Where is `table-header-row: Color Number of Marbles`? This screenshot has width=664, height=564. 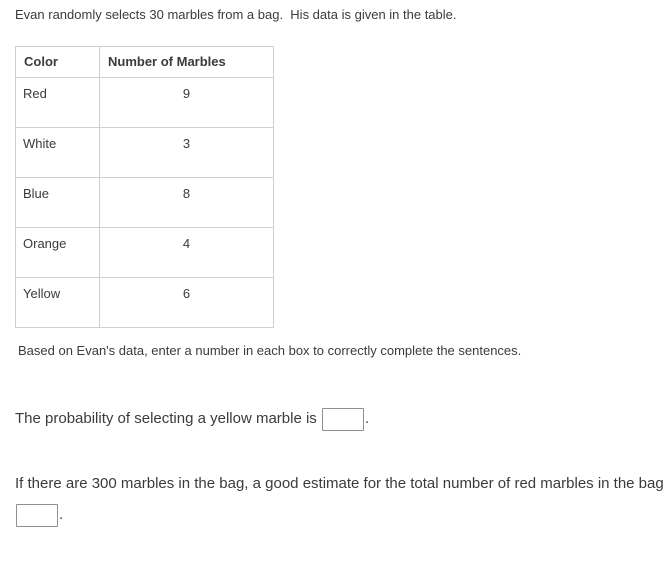
table-header-row: Color Number of Marbles is located at coordinates (144, 62).